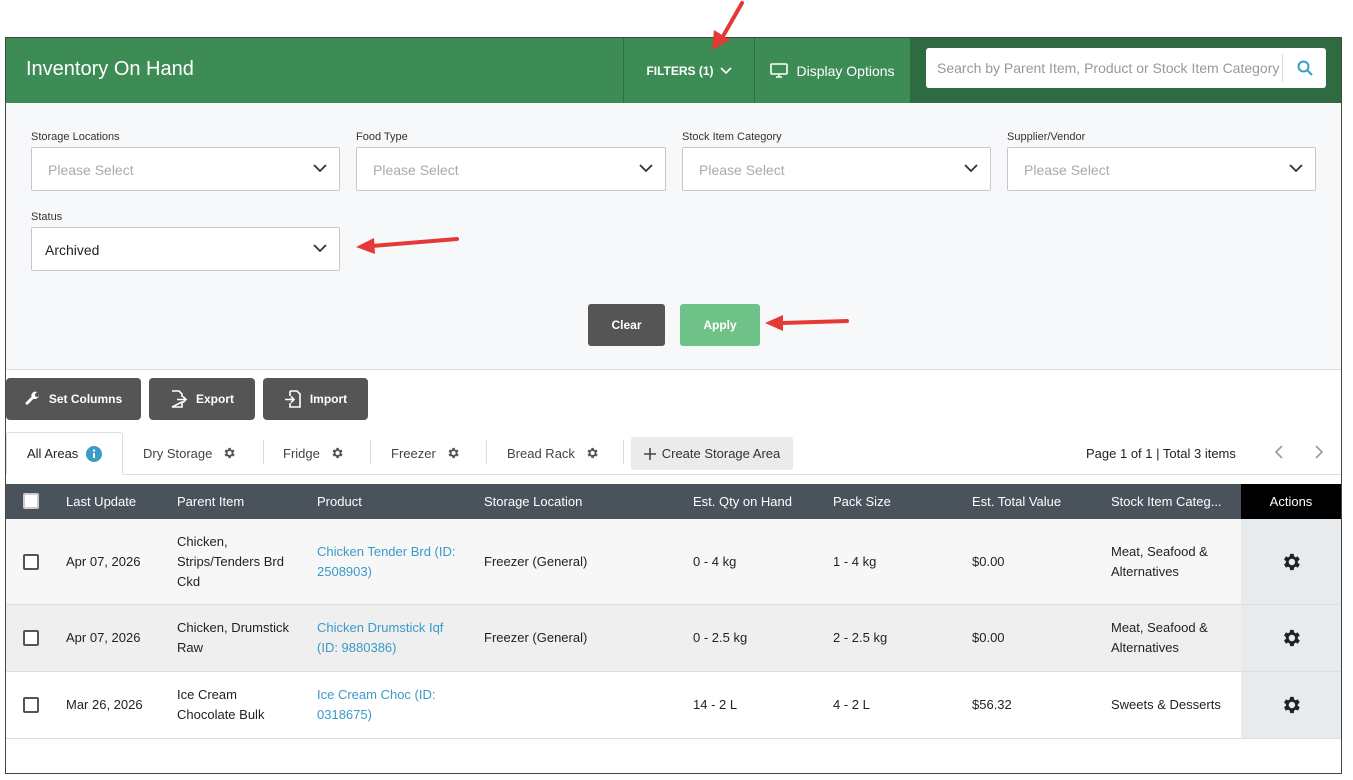 The image size is (1353, 780). What do you see at coordinates (715, 704) in the screenshot?
I see `cell-est-qty: 14 - 2 L` at bounding box center [715, 704].